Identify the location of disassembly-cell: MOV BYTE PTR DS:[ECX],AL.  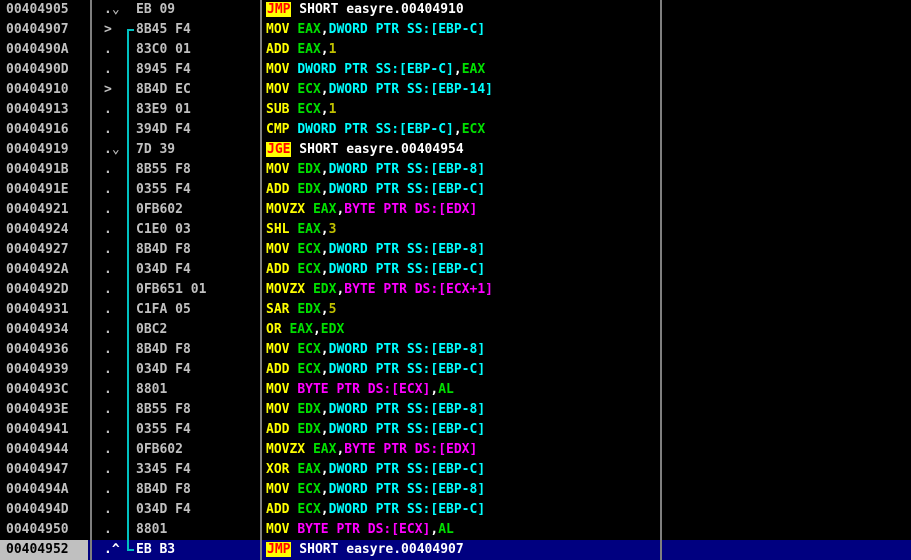
(360, 530).